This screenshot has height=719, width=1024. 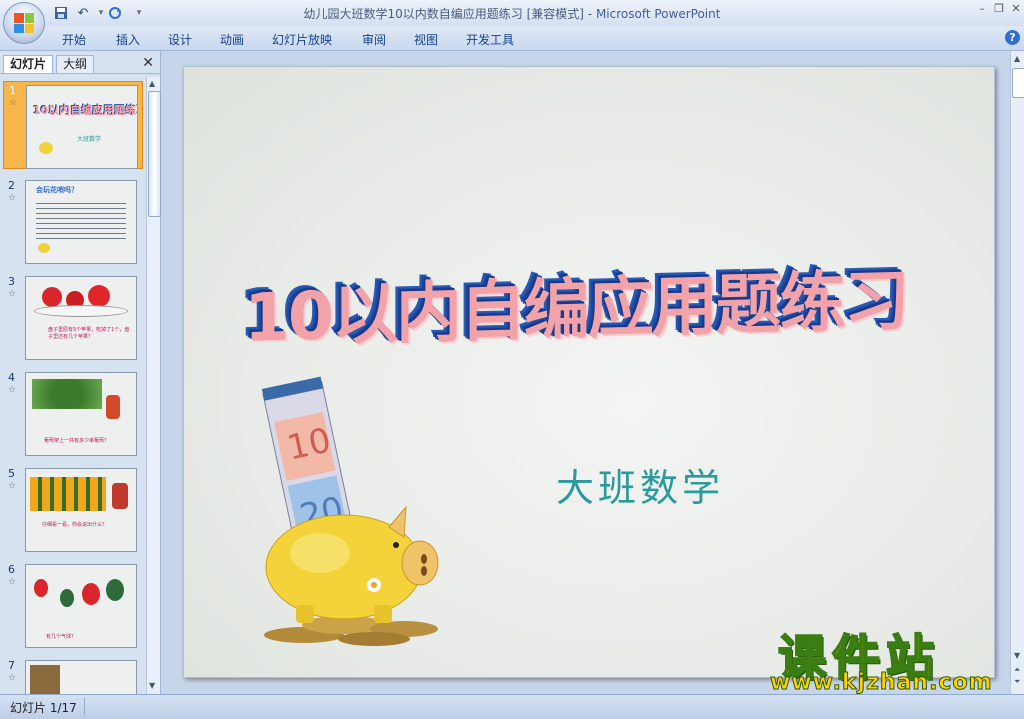 I want to click on slide-thumbnail-7: 7 ☆, so click(x=72, y=675).